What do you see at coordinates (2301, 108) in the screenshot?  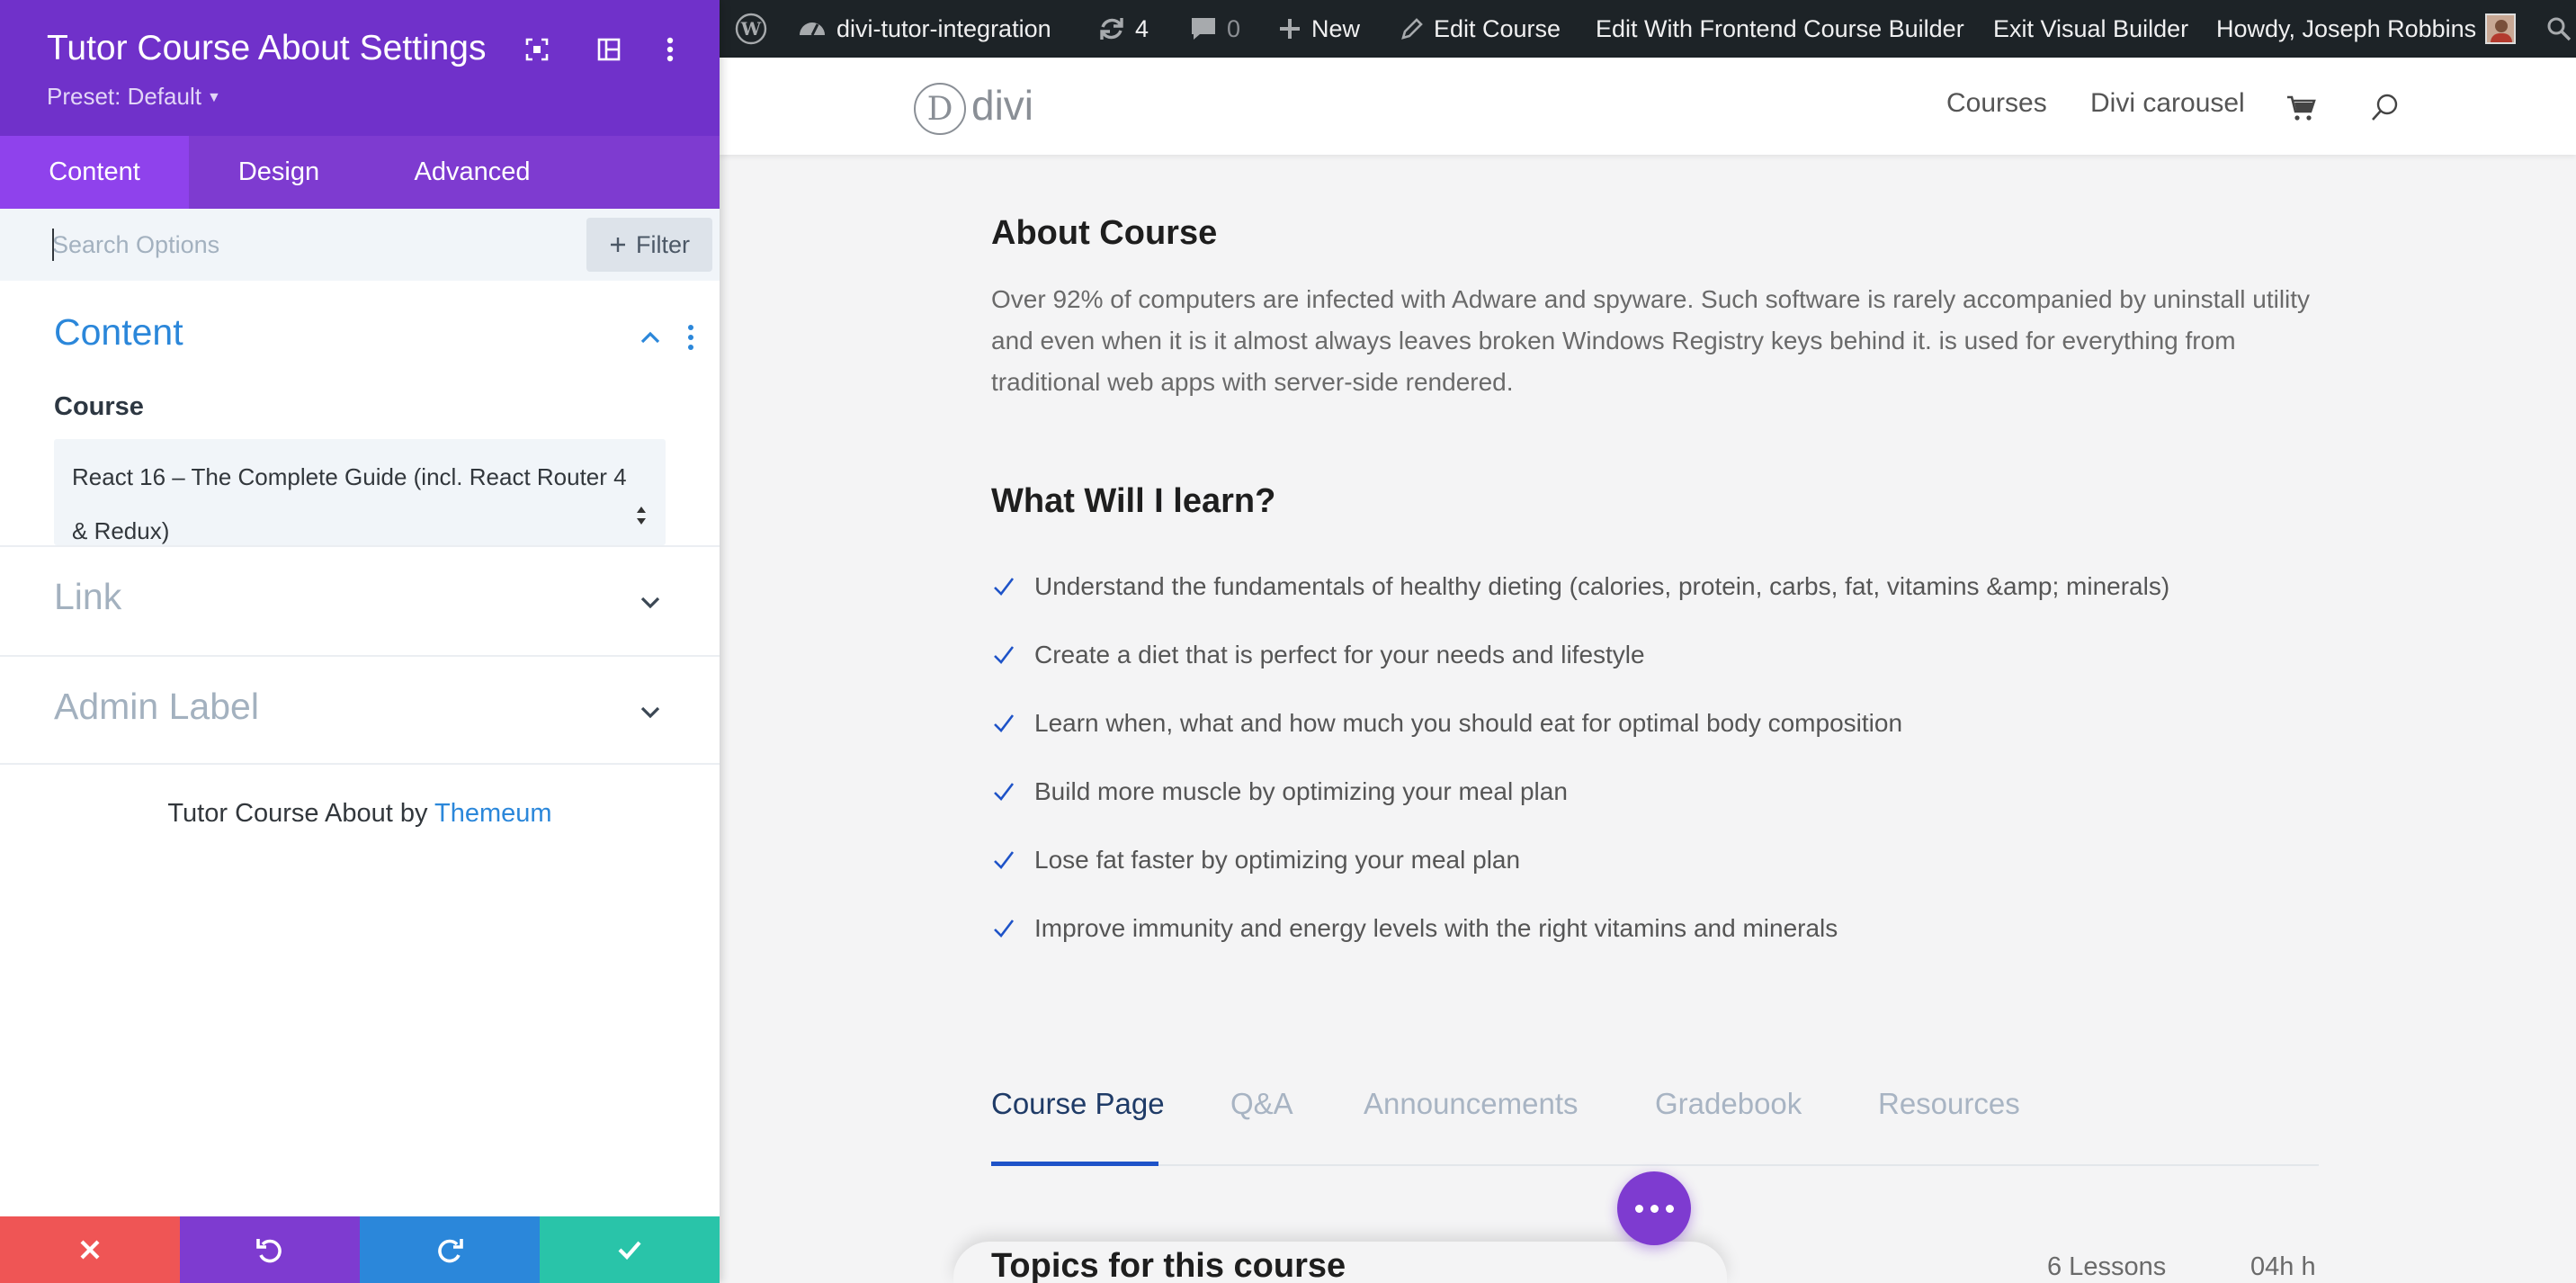 I see `cart-icon` at bounding box center [2301, 108].